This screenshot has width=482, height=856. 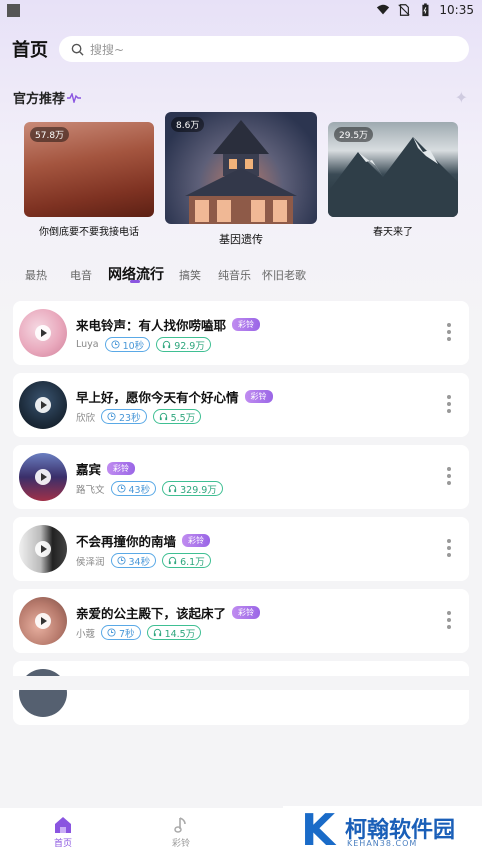 What do you see at coordinates (183, 418) in the screenshot?
I see `song-plays: 5.5万` at bounding box center [183, 418].